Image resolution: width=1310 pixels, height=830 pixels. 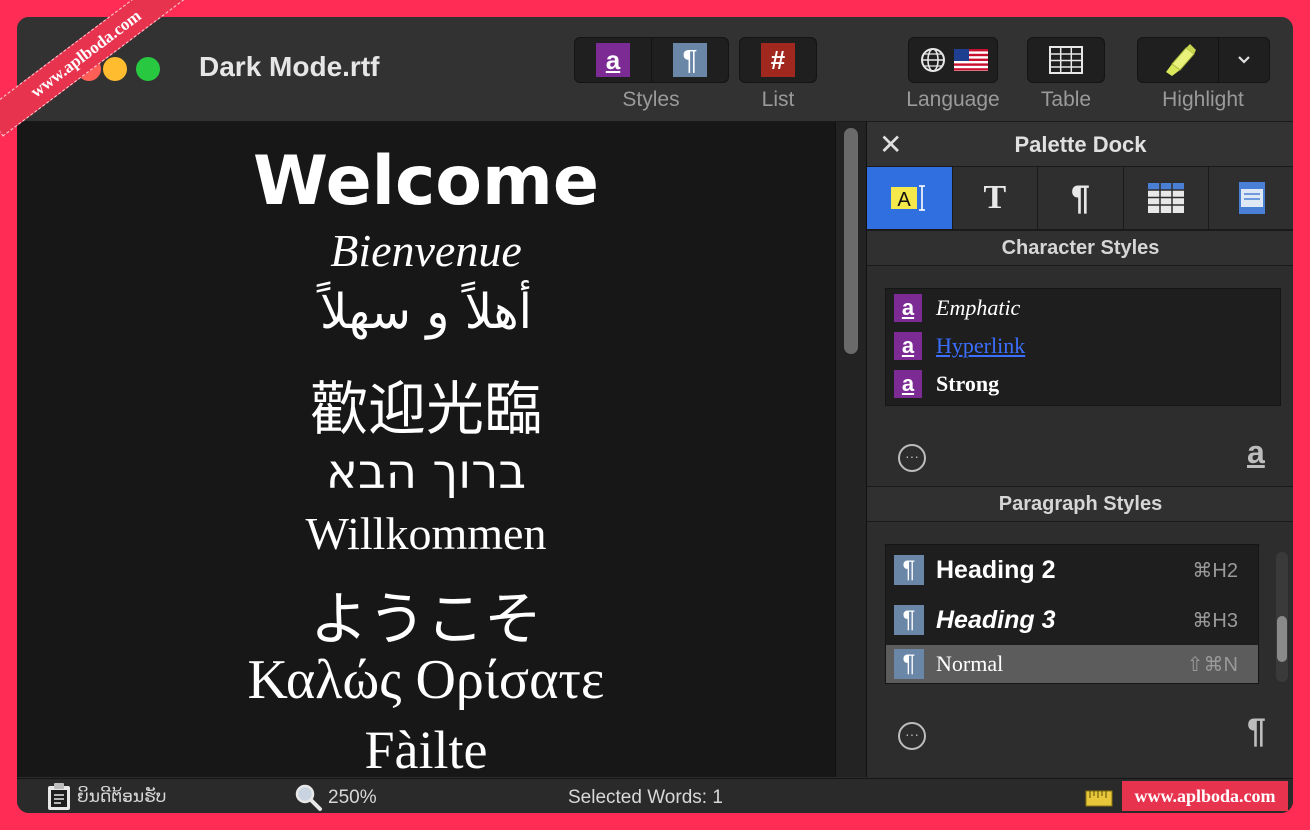 I want to click on text-line-hebrew: ברוך הבא, so click(x=426, y=472).